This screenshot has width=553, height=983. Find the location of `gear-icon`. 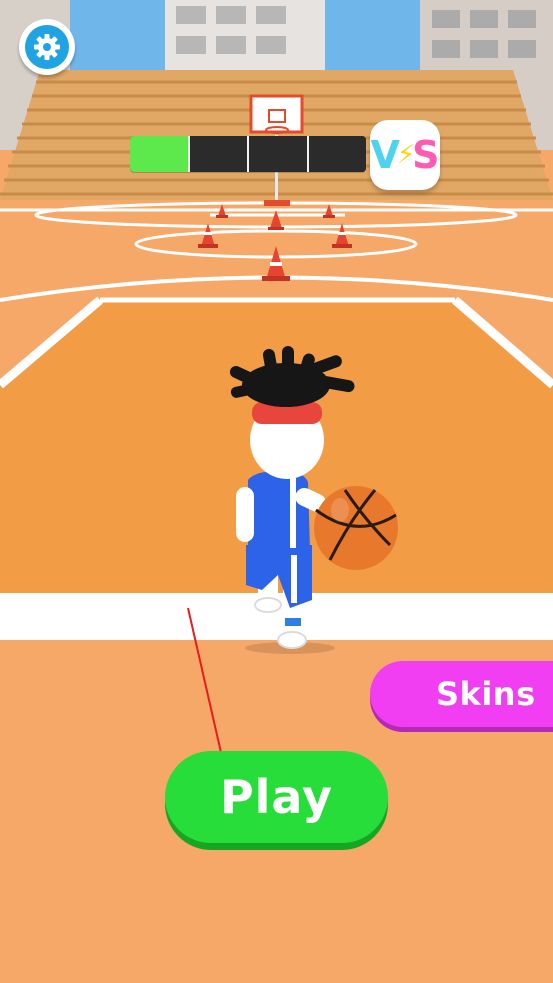

gear-icon is located at coordinates (47, 47).